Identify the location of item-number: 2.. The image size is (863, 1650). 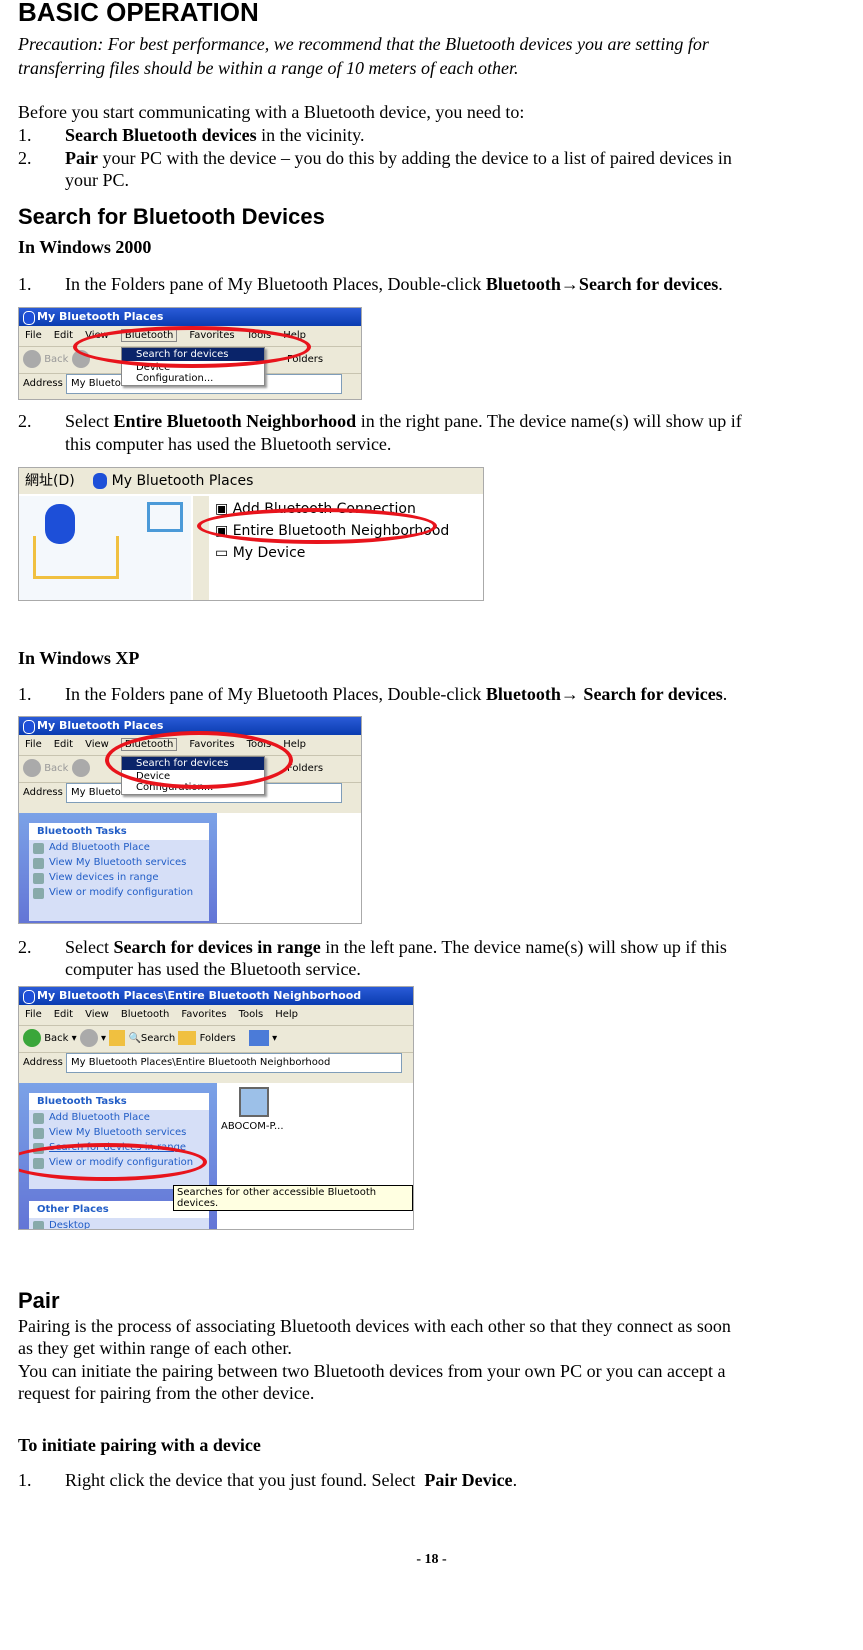
(25, 158).